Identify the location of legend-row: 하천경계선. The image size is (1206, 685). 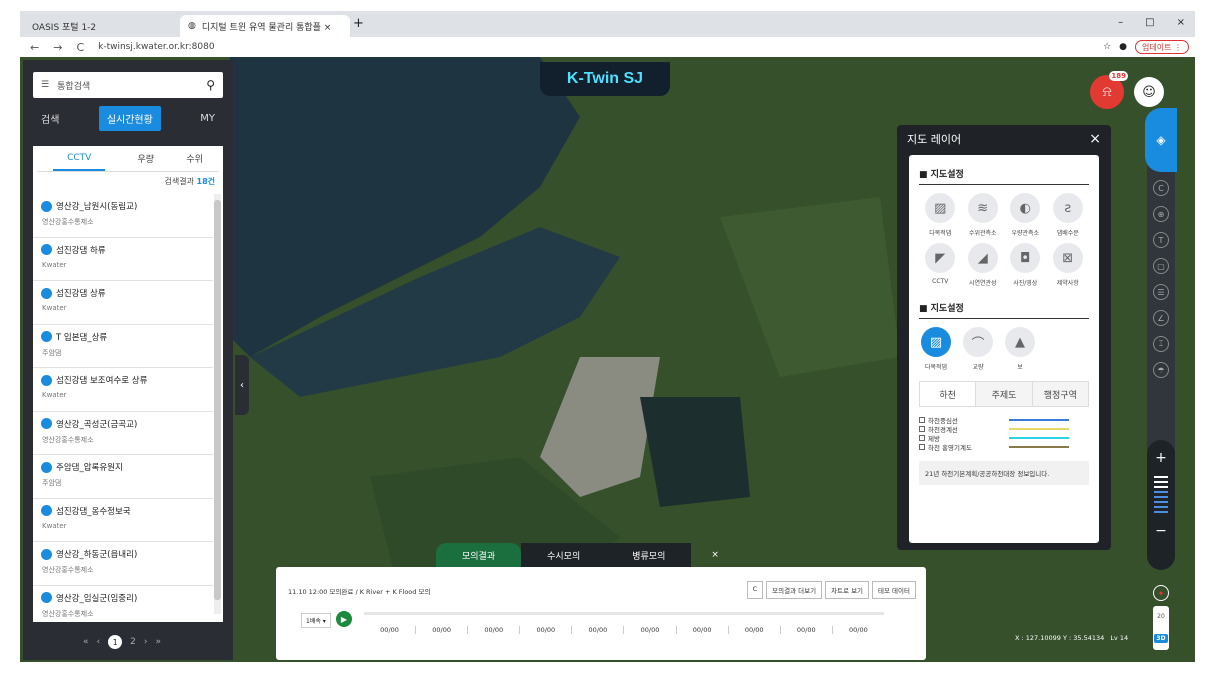
(1004, 429).